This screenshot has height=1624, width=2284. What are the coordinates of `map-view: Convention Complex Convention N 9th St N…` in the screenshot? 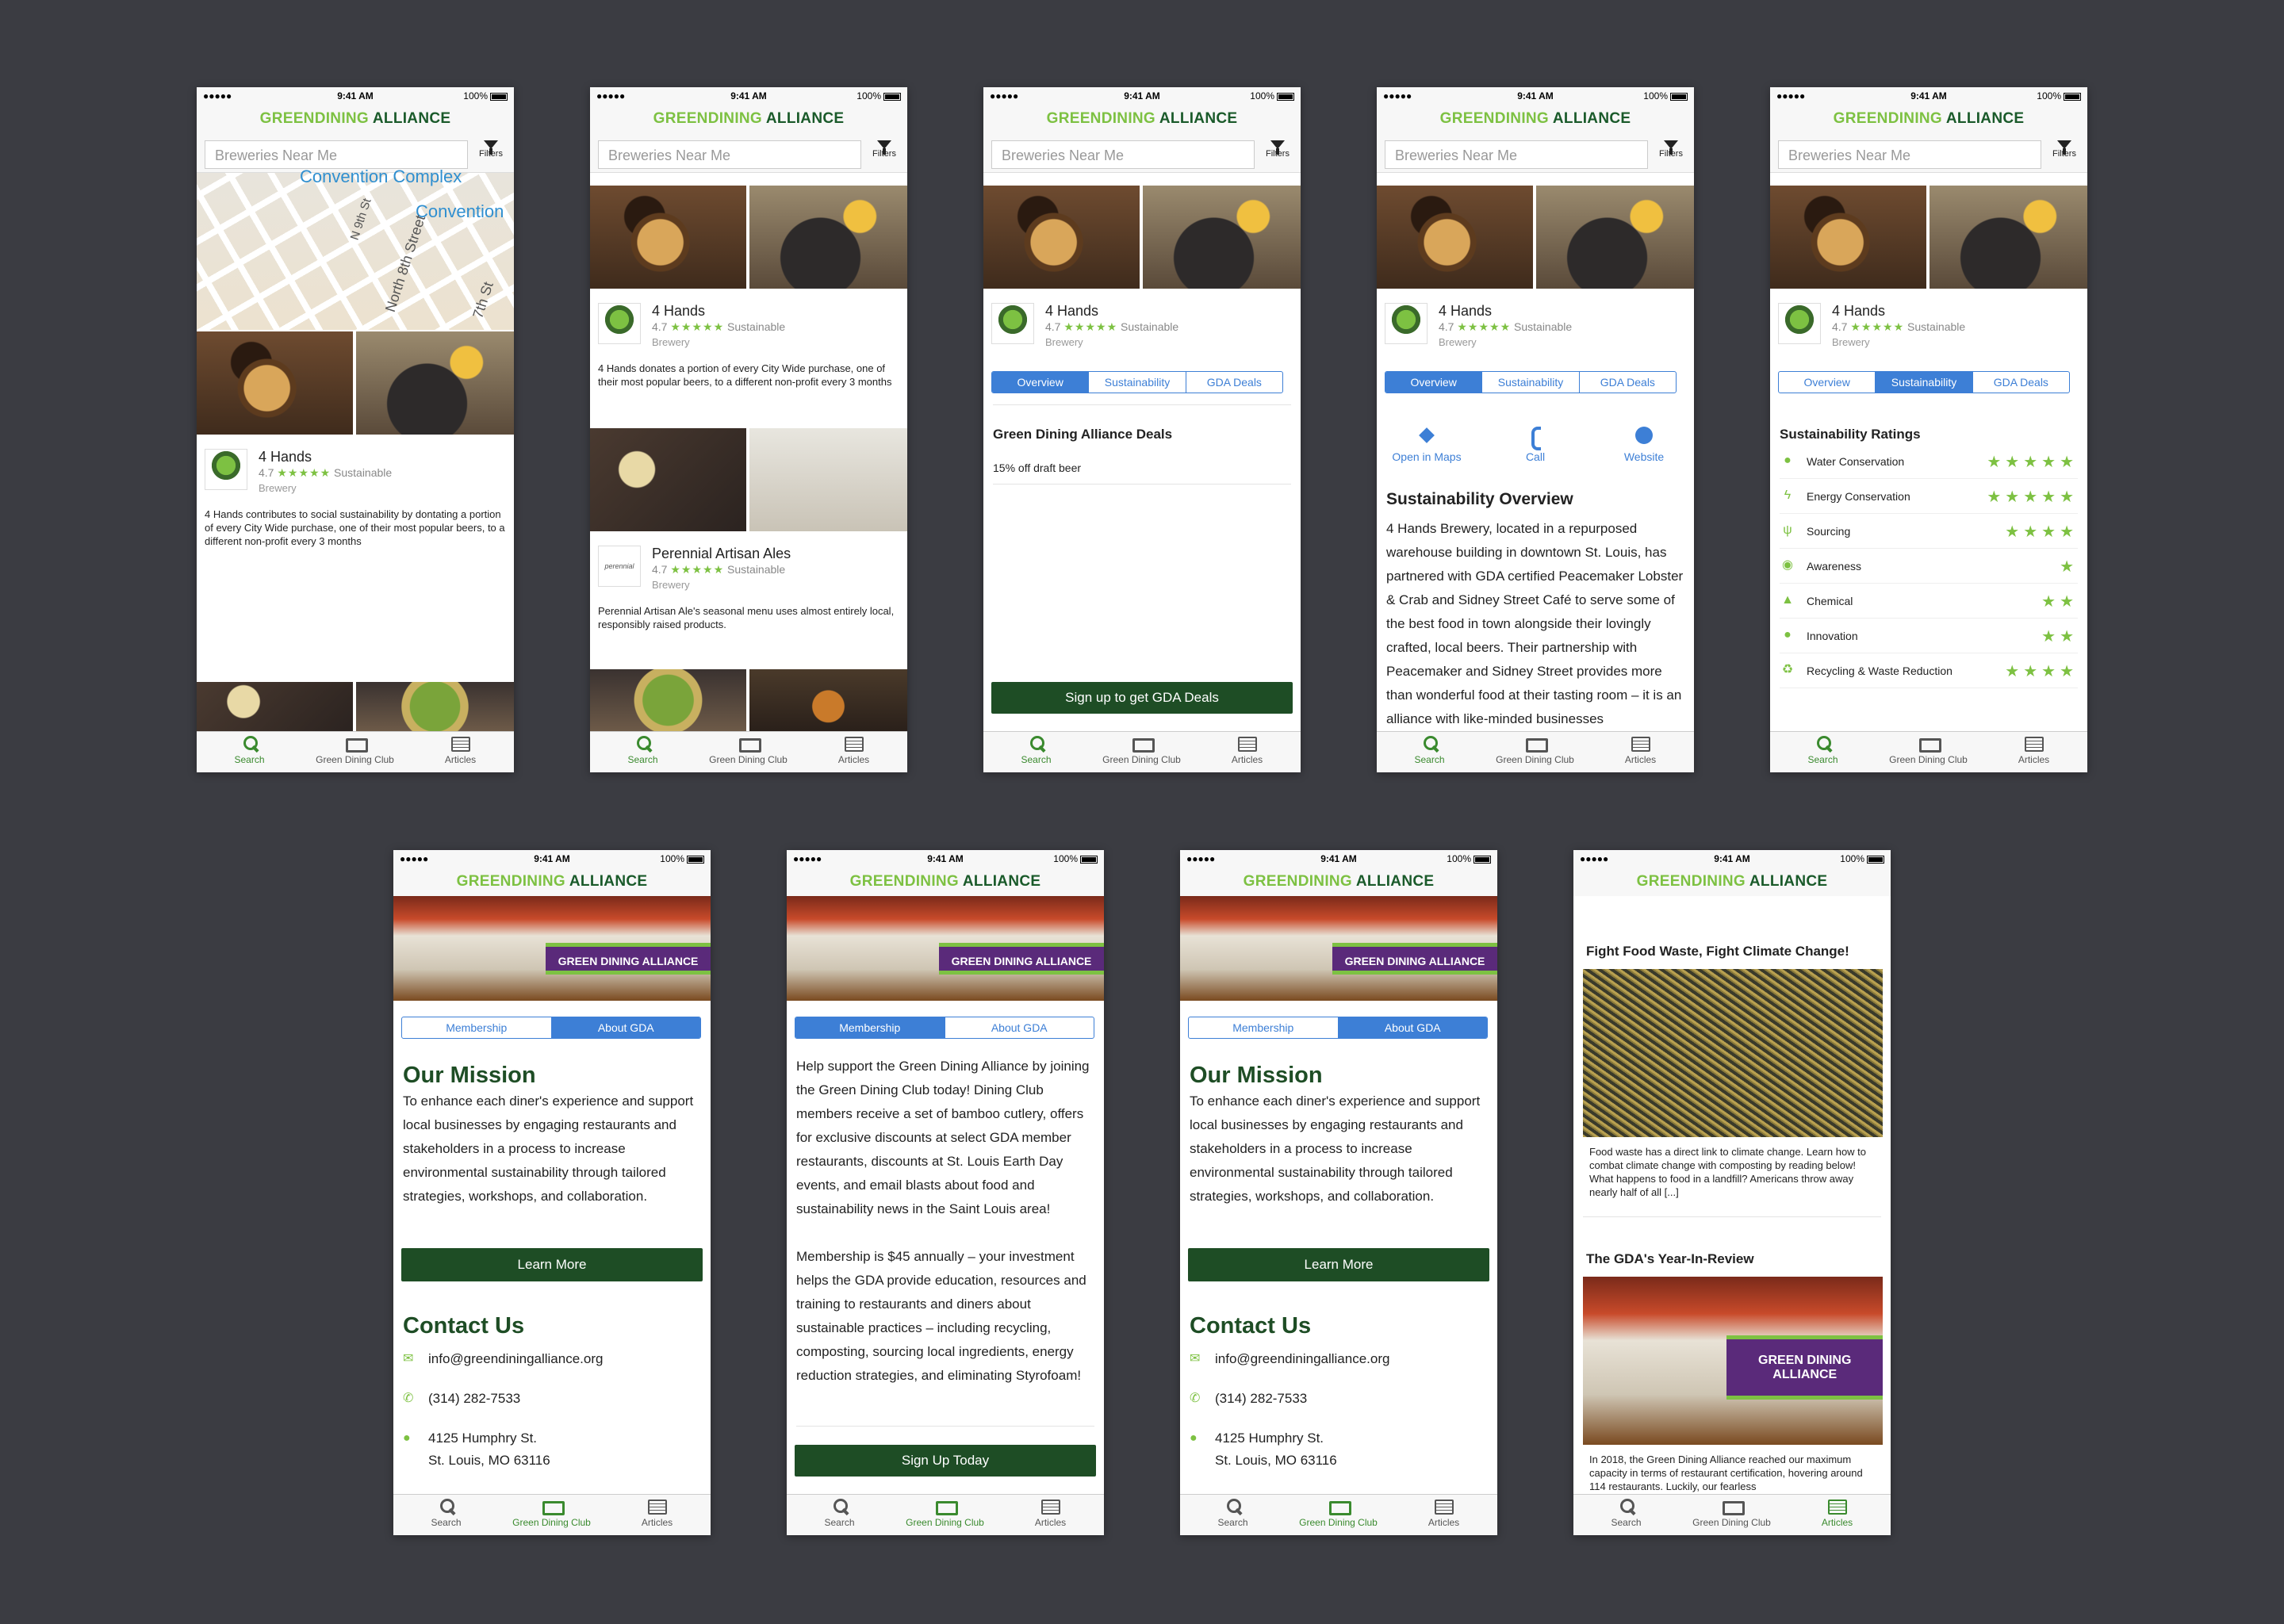 It's located at (355, 249).